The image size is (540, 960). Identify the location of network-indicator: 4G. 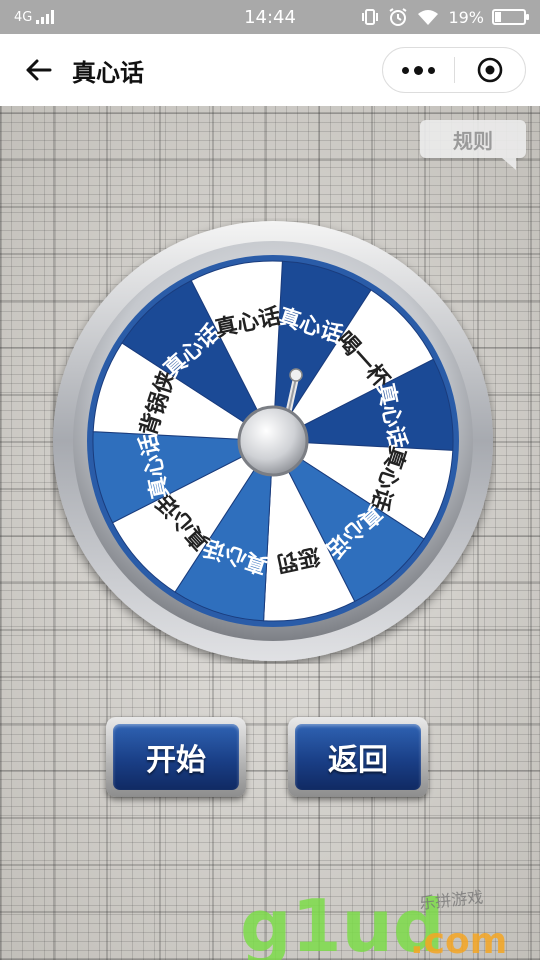
(34, 17).